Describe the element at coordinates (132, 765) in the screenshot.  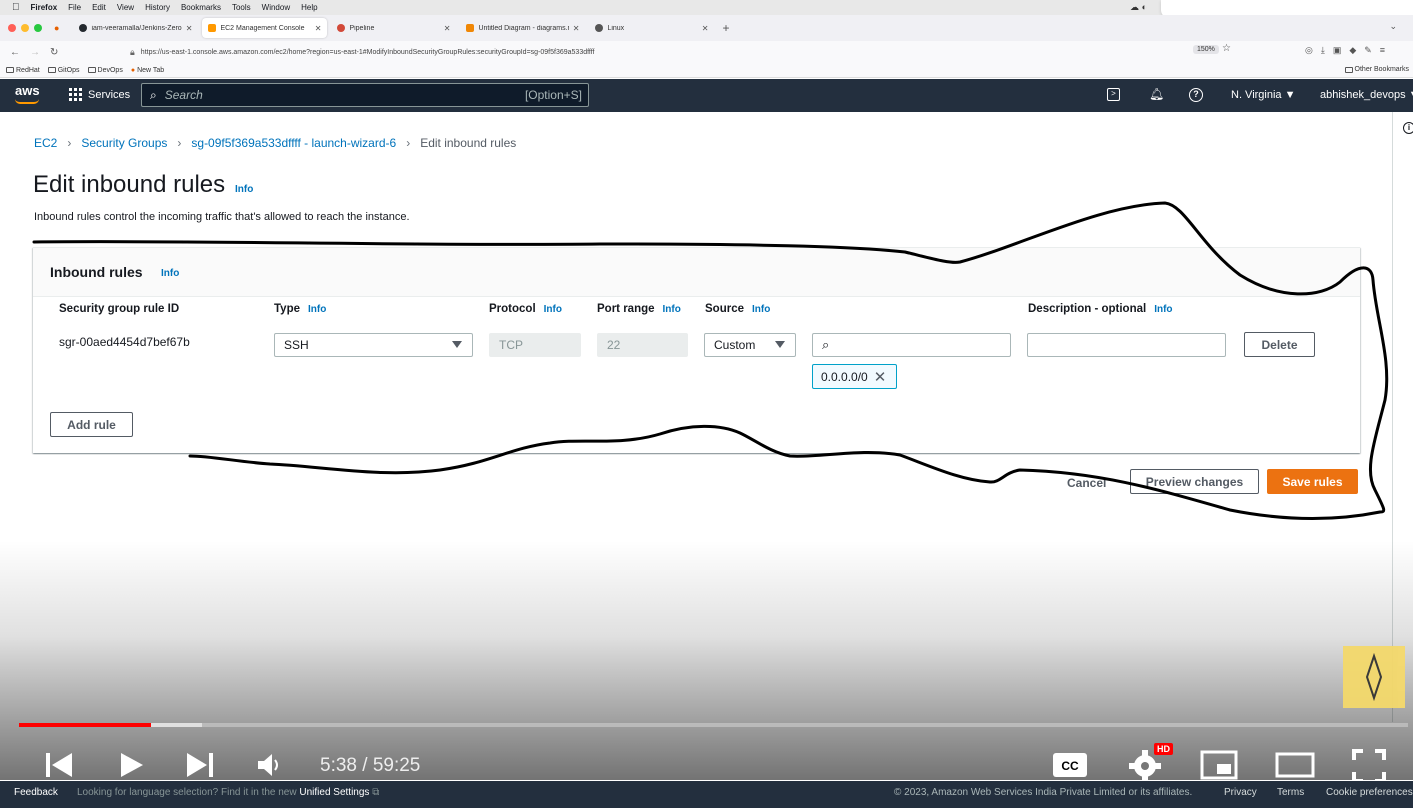
I see `play-icon` at that location.